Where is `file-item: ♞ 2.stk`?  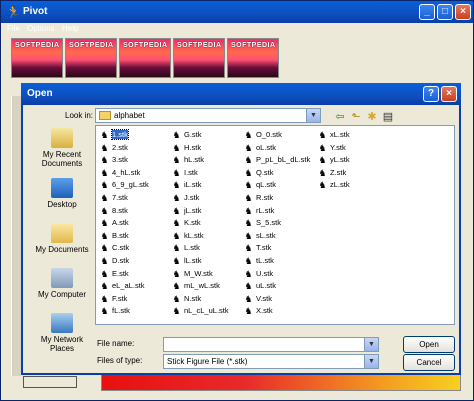
file-item: ♞ 2.stk is located at coordinates (113, 147).